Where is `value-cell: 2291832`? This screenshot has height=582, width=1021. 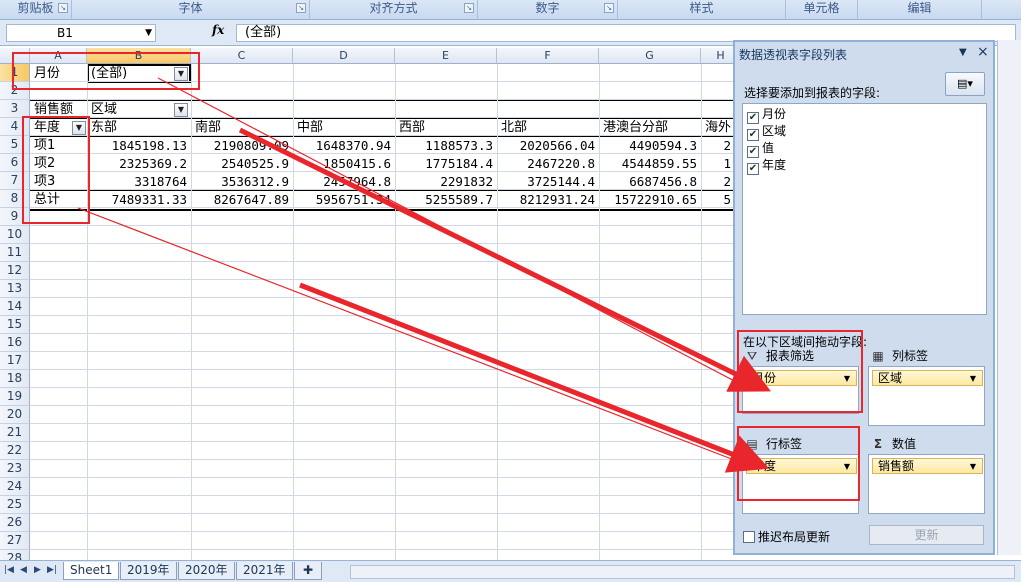 value-cell: 2291832 is located at coordinates (446, 181).